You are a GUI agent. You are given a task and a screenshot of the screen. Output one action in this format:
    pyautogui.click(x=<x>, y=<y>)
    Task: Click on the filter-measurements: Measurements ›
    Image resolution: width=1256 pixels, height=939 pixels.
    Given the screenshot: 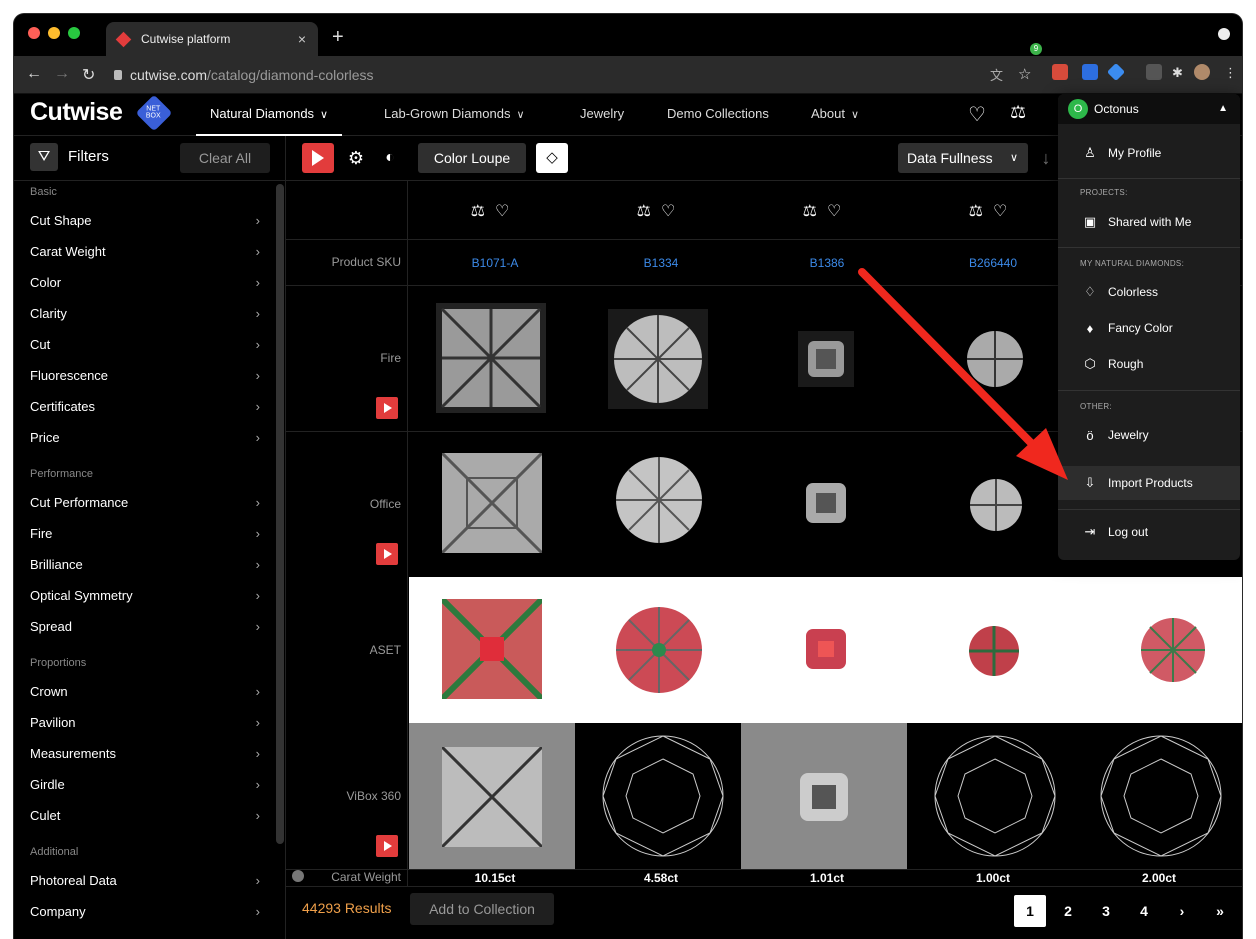 What is the action you would take?
    pyautogui.click(x=145, y=753)
    